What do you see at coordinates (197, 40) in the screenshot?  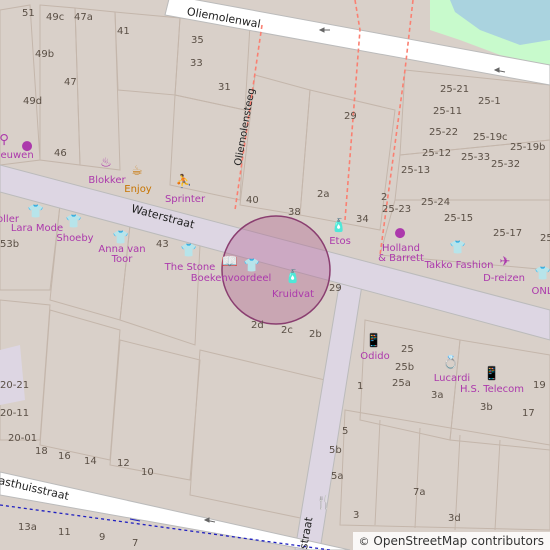 I see `house-number: 35` at bounding box center [197, 40].